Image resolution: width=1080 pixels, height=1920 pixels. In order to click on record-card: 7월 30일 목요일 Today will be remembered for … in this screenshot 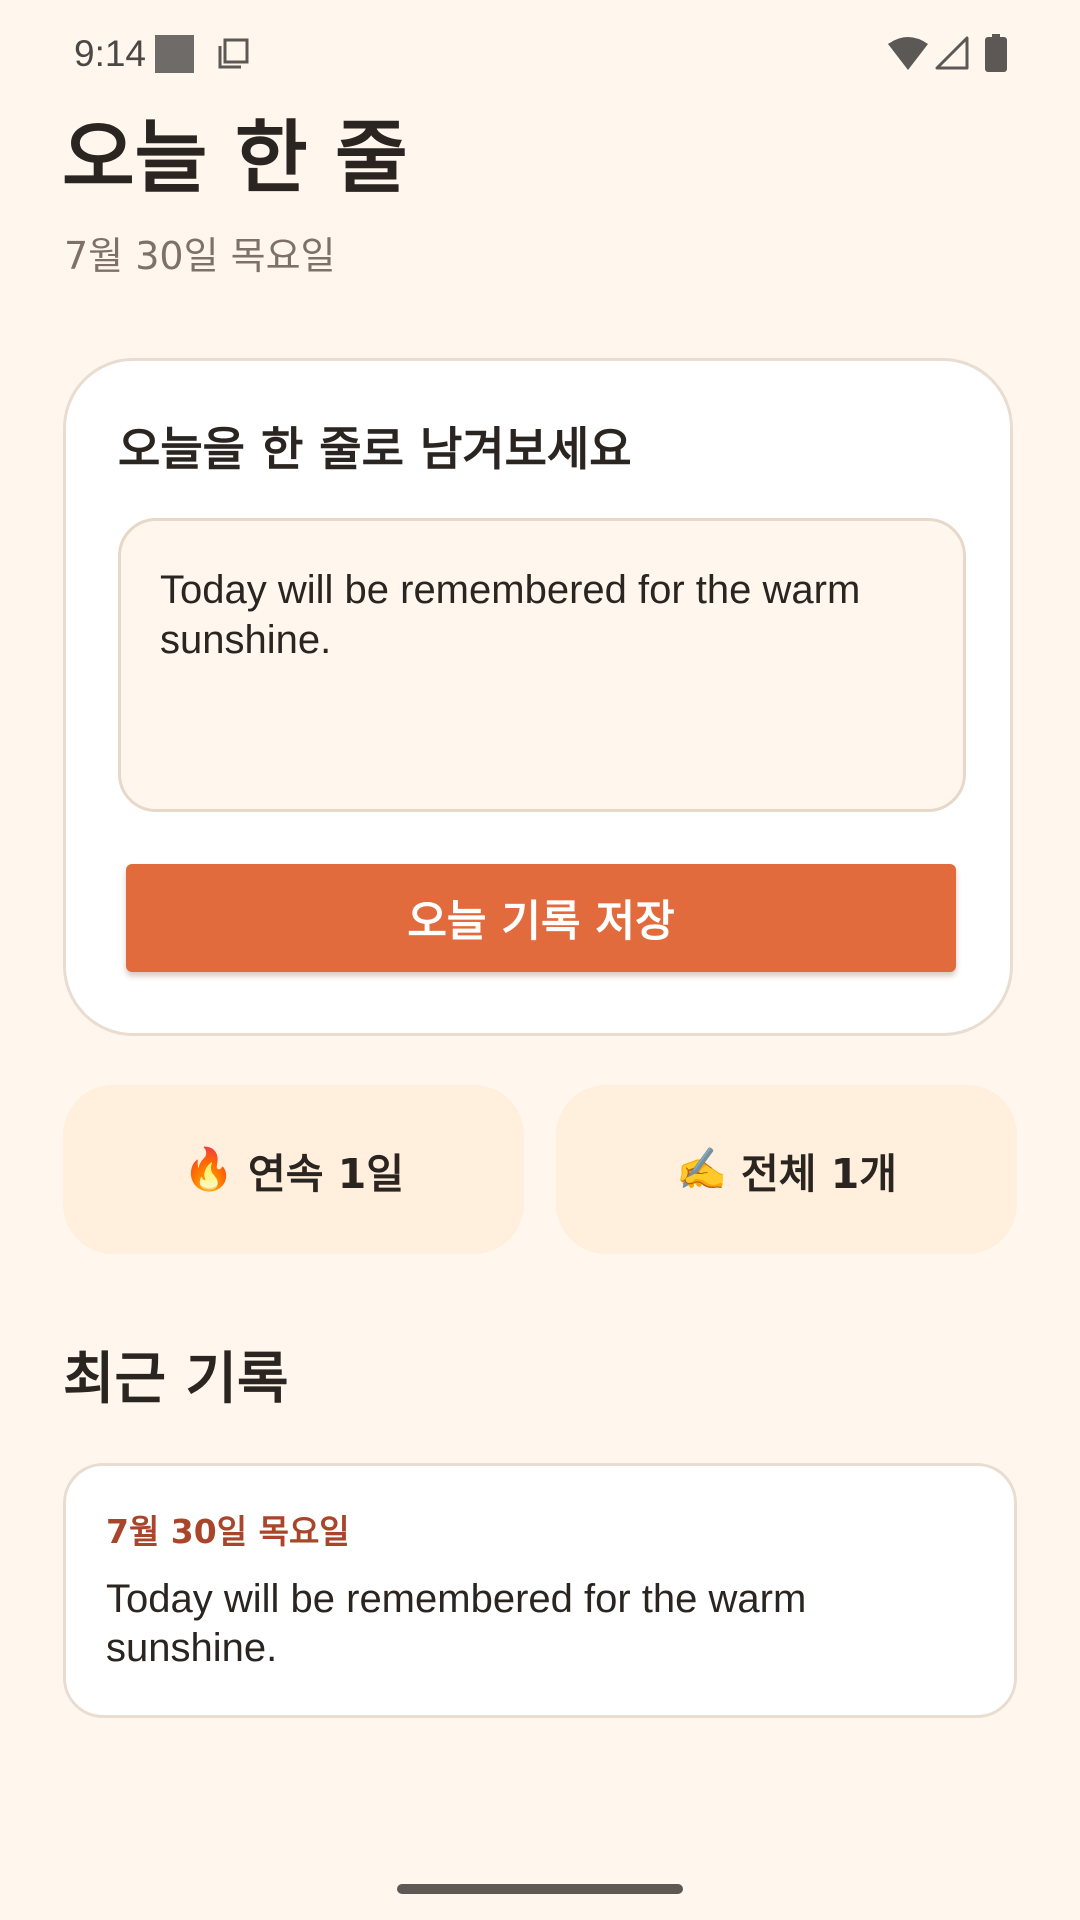, I will do `click(540, 1590)`.